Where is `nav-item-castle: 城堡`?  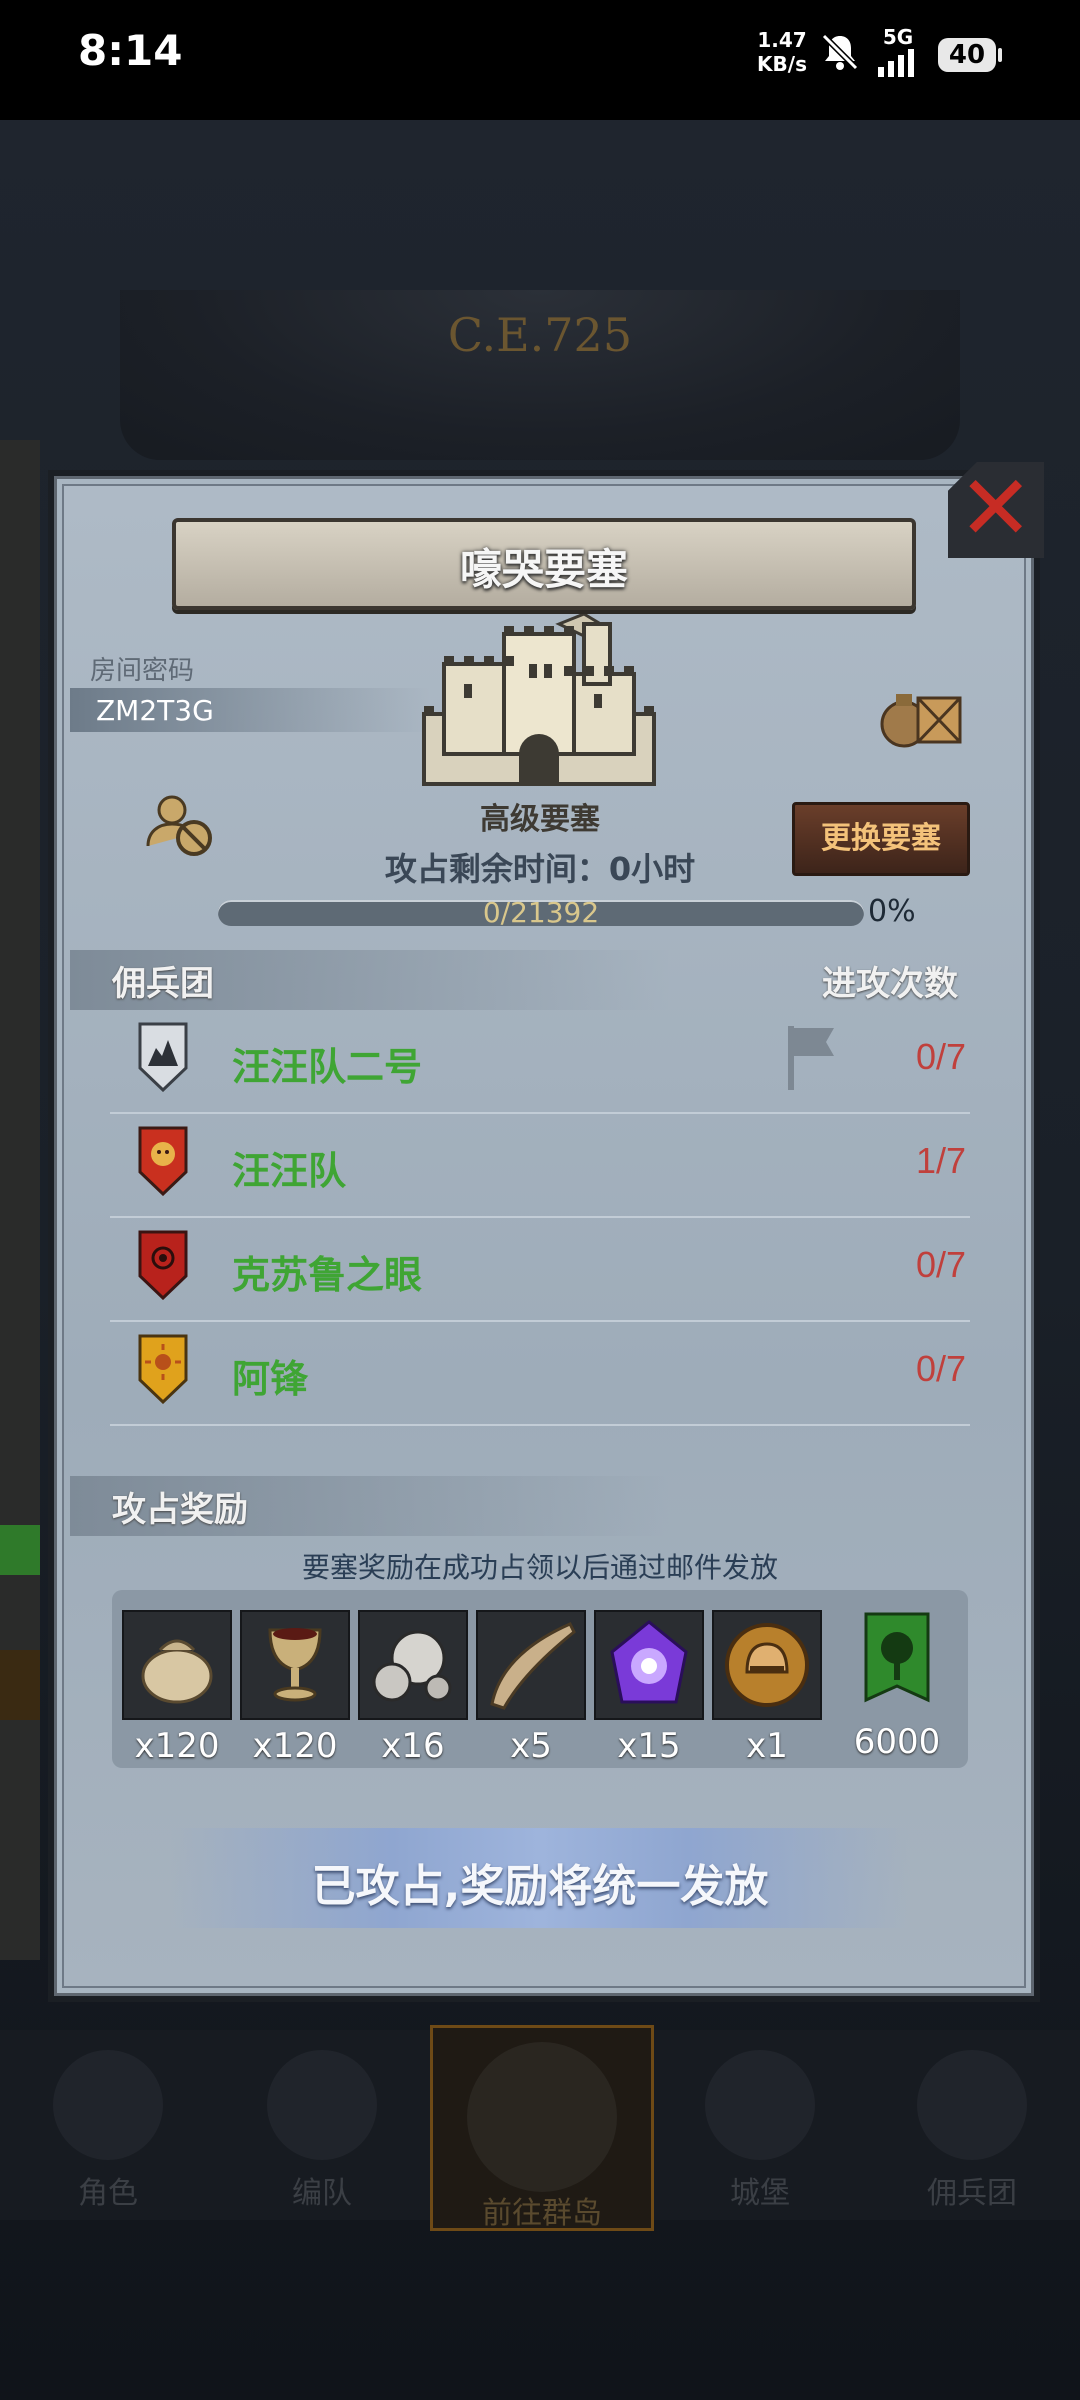
nav-item-castle: 城堡 is located at coordinates (760, 2130).